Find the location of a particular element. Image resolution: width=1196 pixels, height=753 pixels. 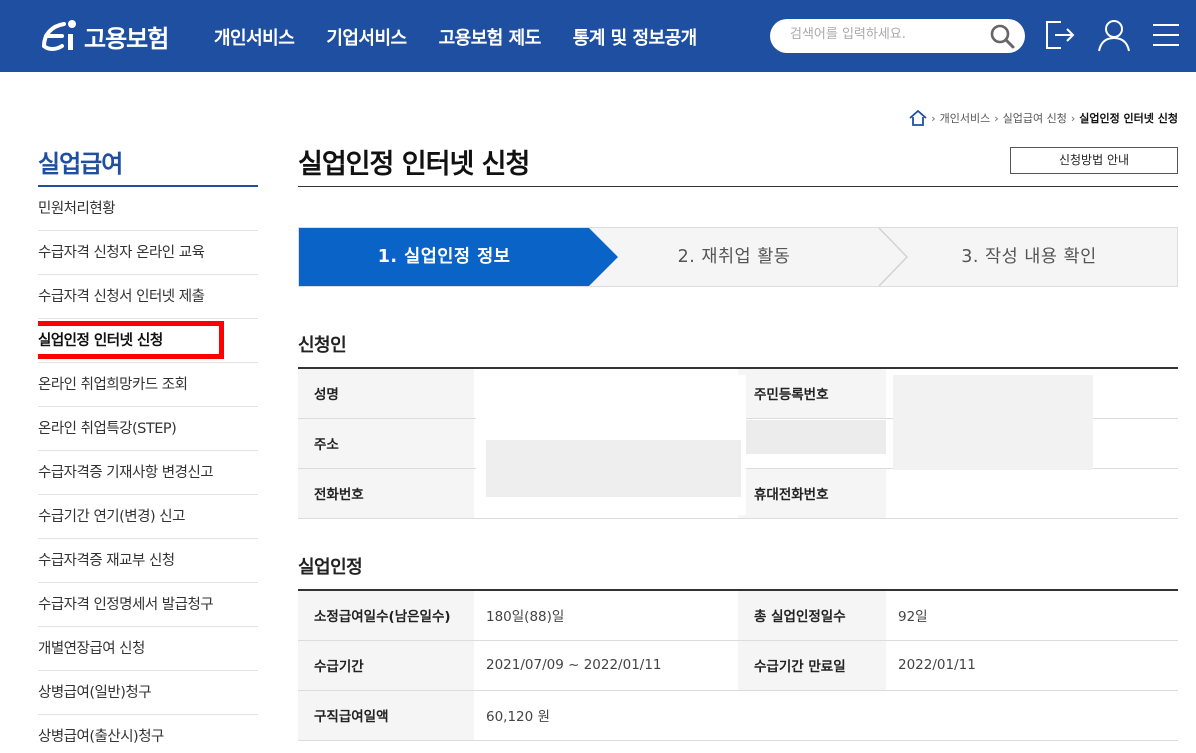

label-expiry-date: 수급기간 만료일 is located at coordinates (812, 665).